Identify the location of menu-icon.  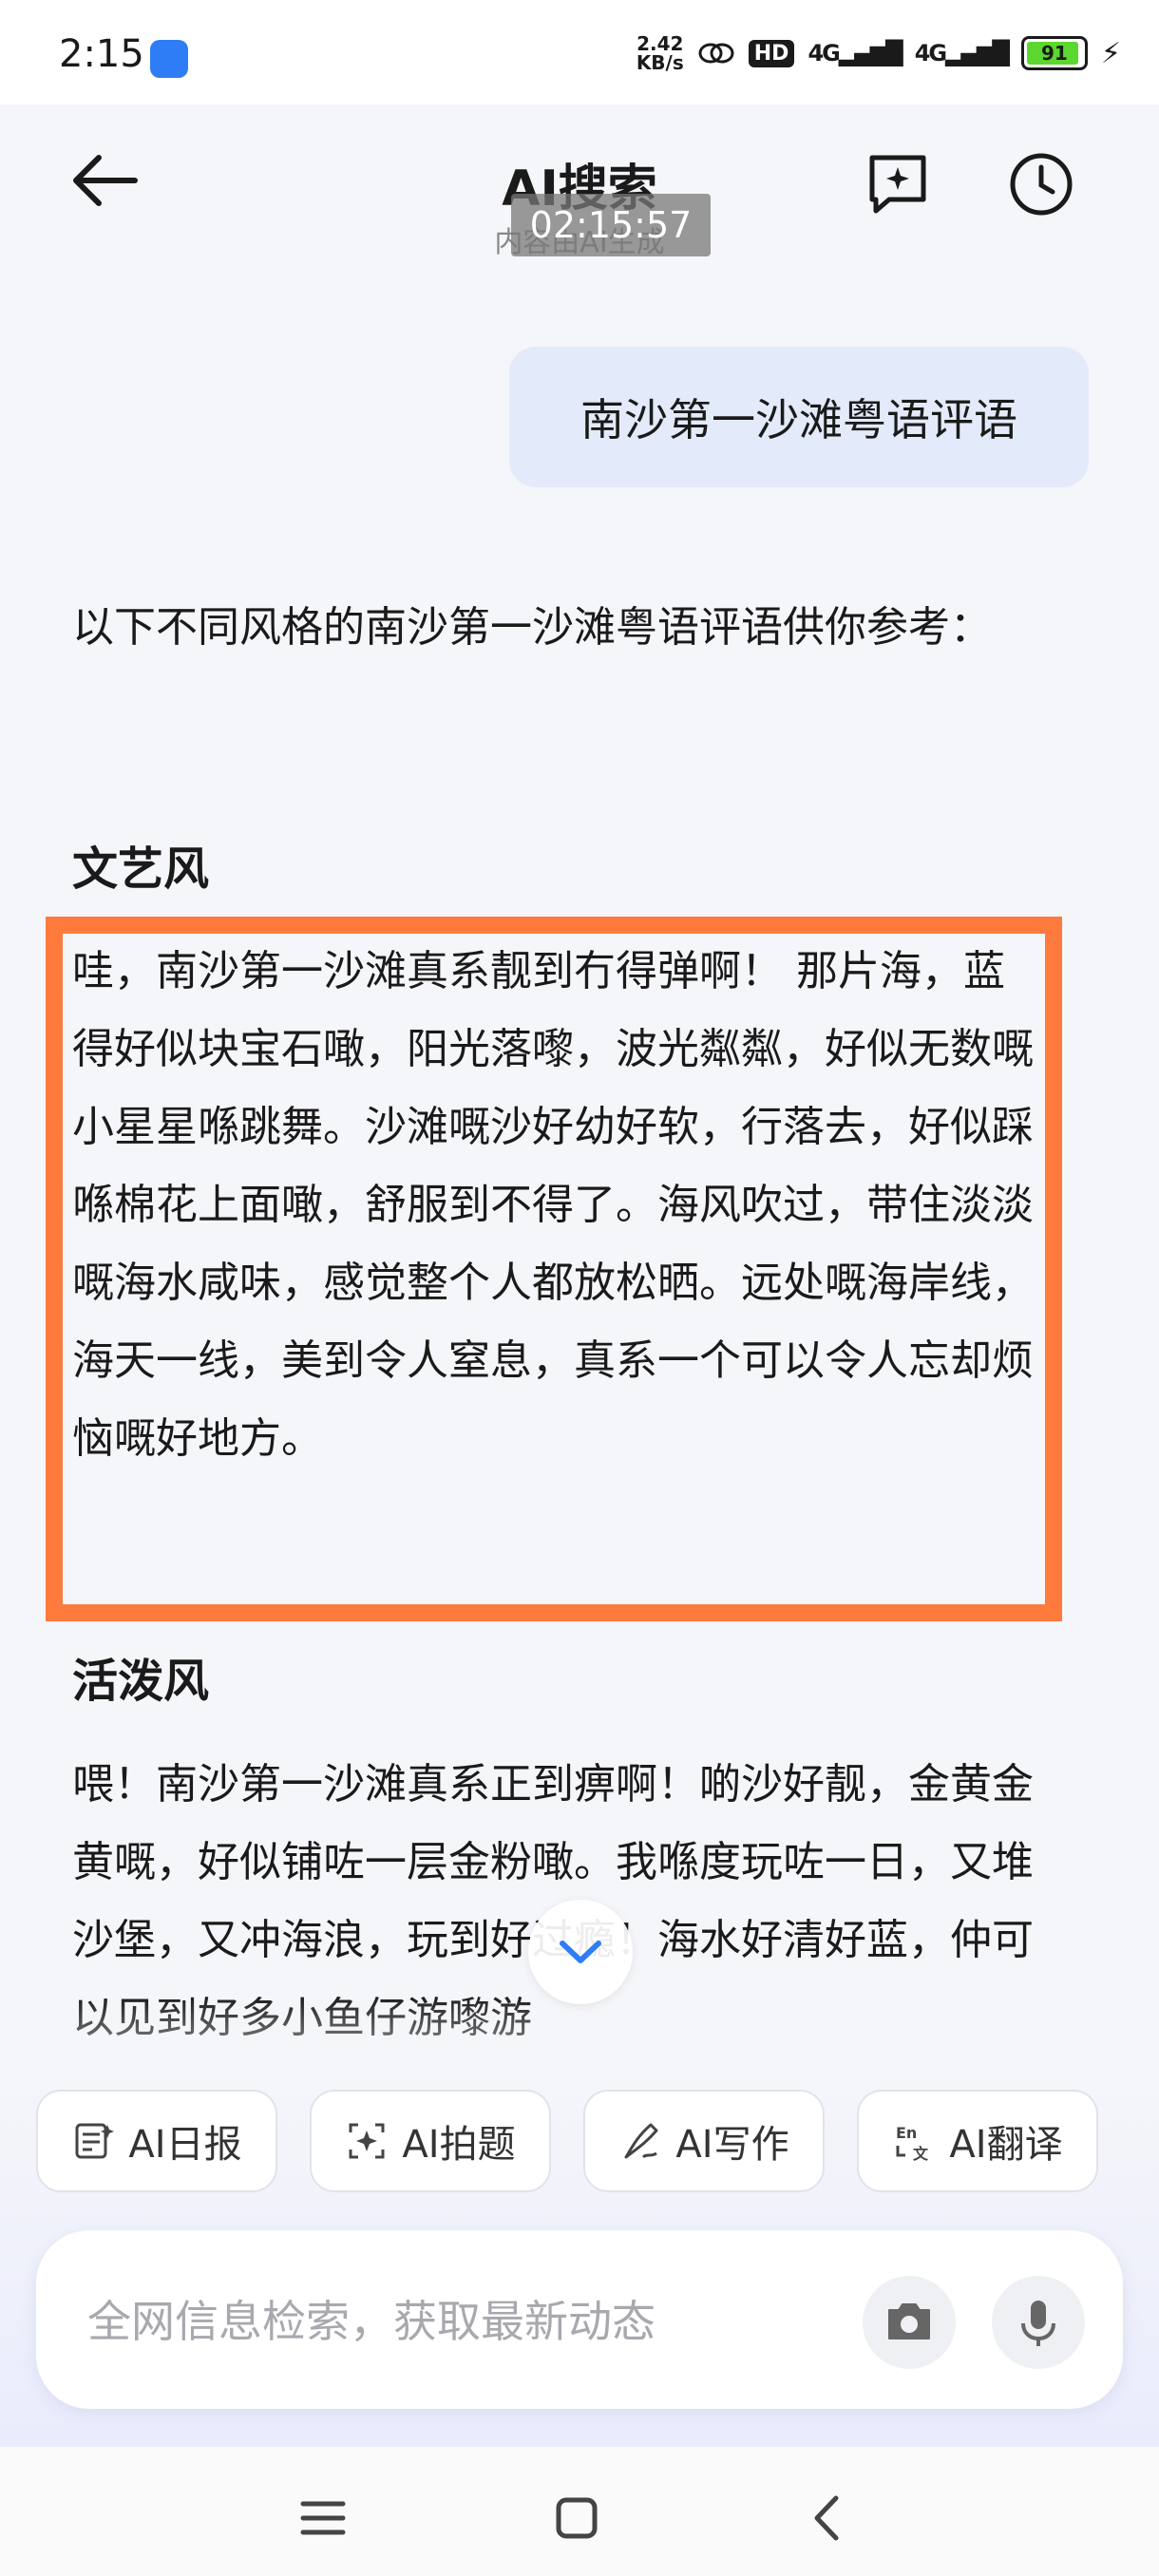
(323, 2518).